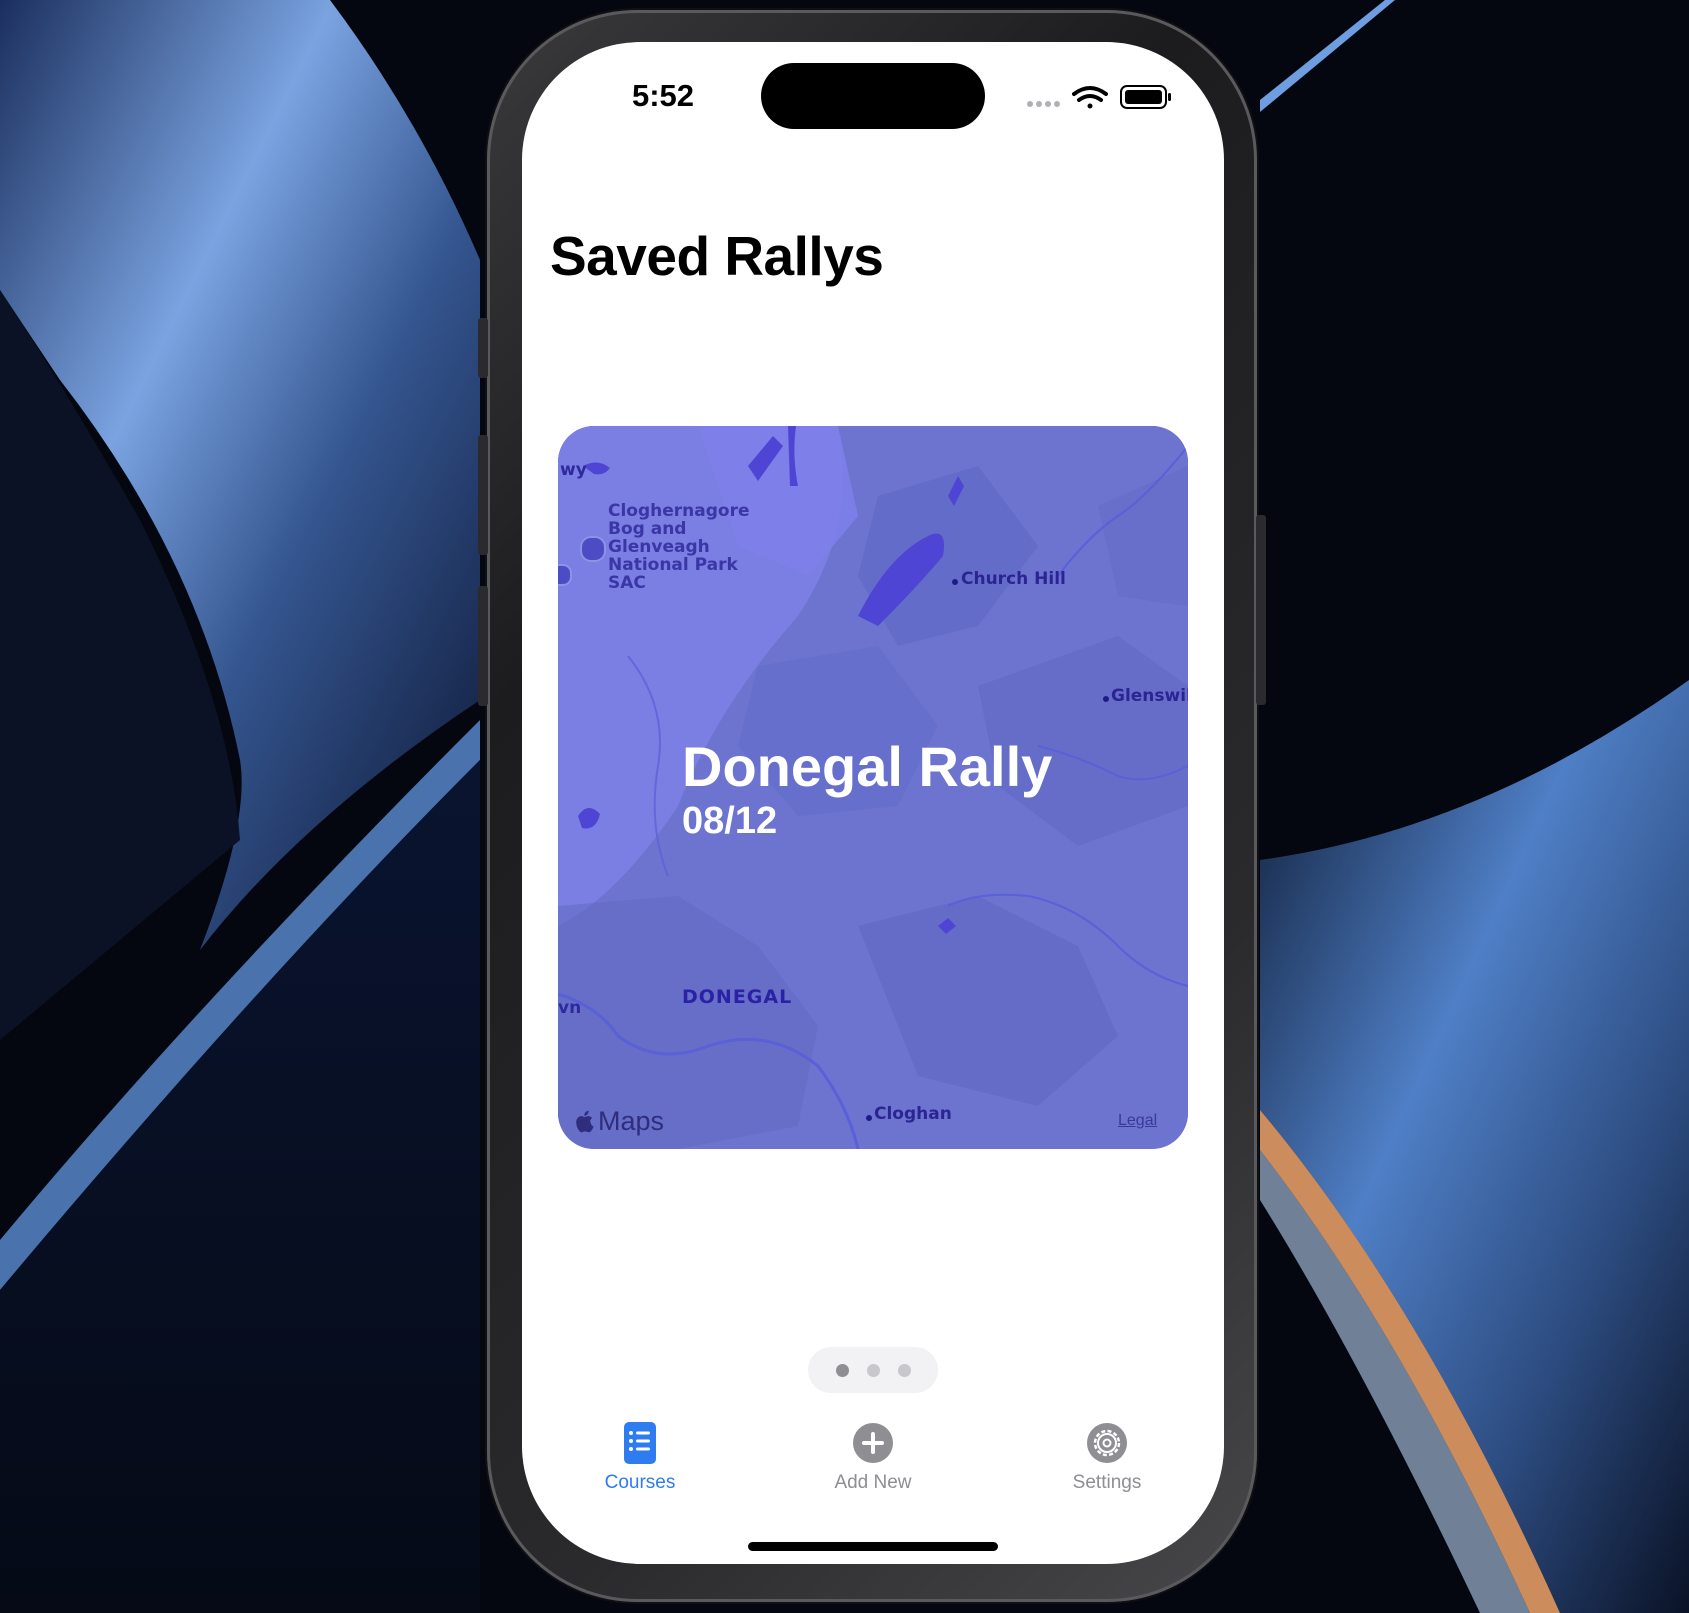  Describe the element at coordinates (573, 470) in the screenshot. I see `map-label-edge-top: wy` at that location.